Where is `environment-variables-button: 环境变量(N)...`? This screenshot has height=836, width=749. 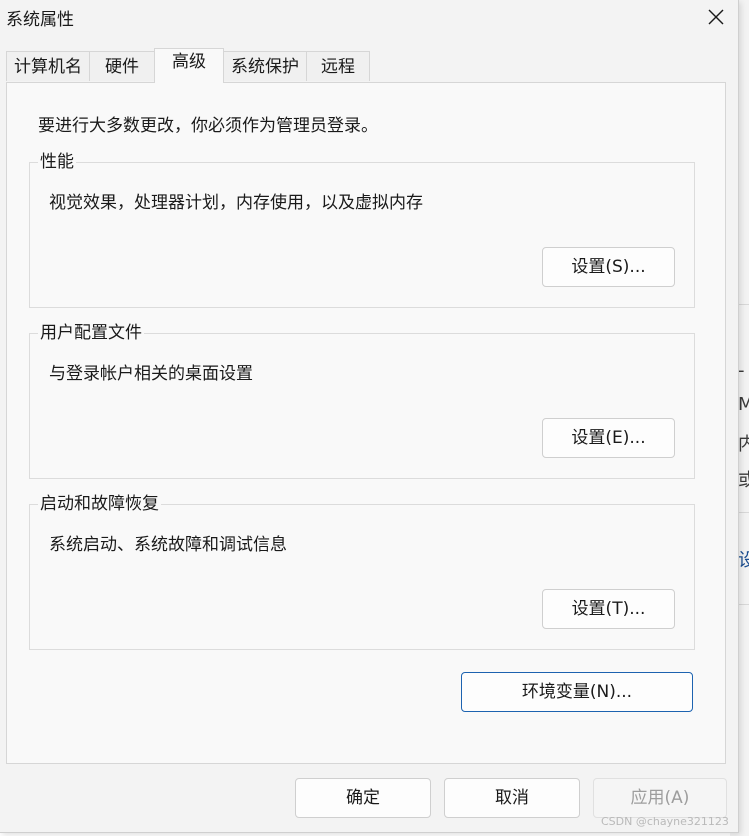
environment-variables-button: 环境变量(N)... is located at coordinates (577, 692).